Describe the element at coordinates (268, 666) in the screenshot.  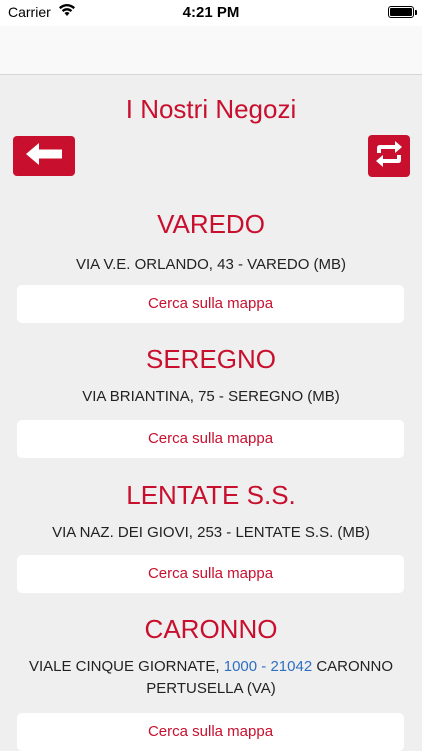
I see `address-phone-link: 1000 - 21042` at that location.